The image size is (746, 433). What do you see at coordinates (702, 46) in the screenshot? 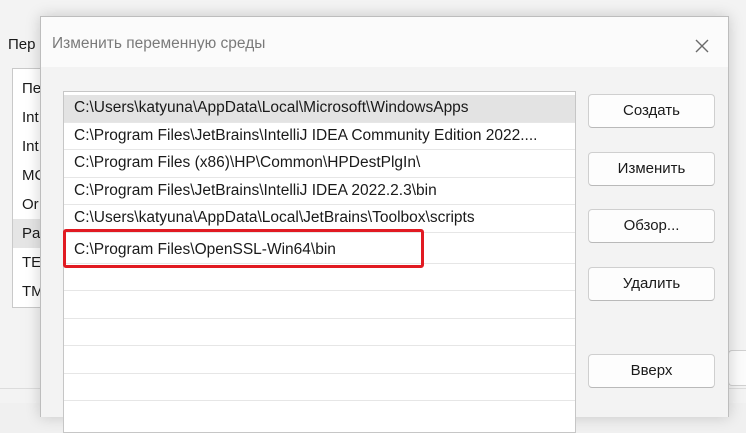
I see `close-icon` at bounding box center [702, 46].